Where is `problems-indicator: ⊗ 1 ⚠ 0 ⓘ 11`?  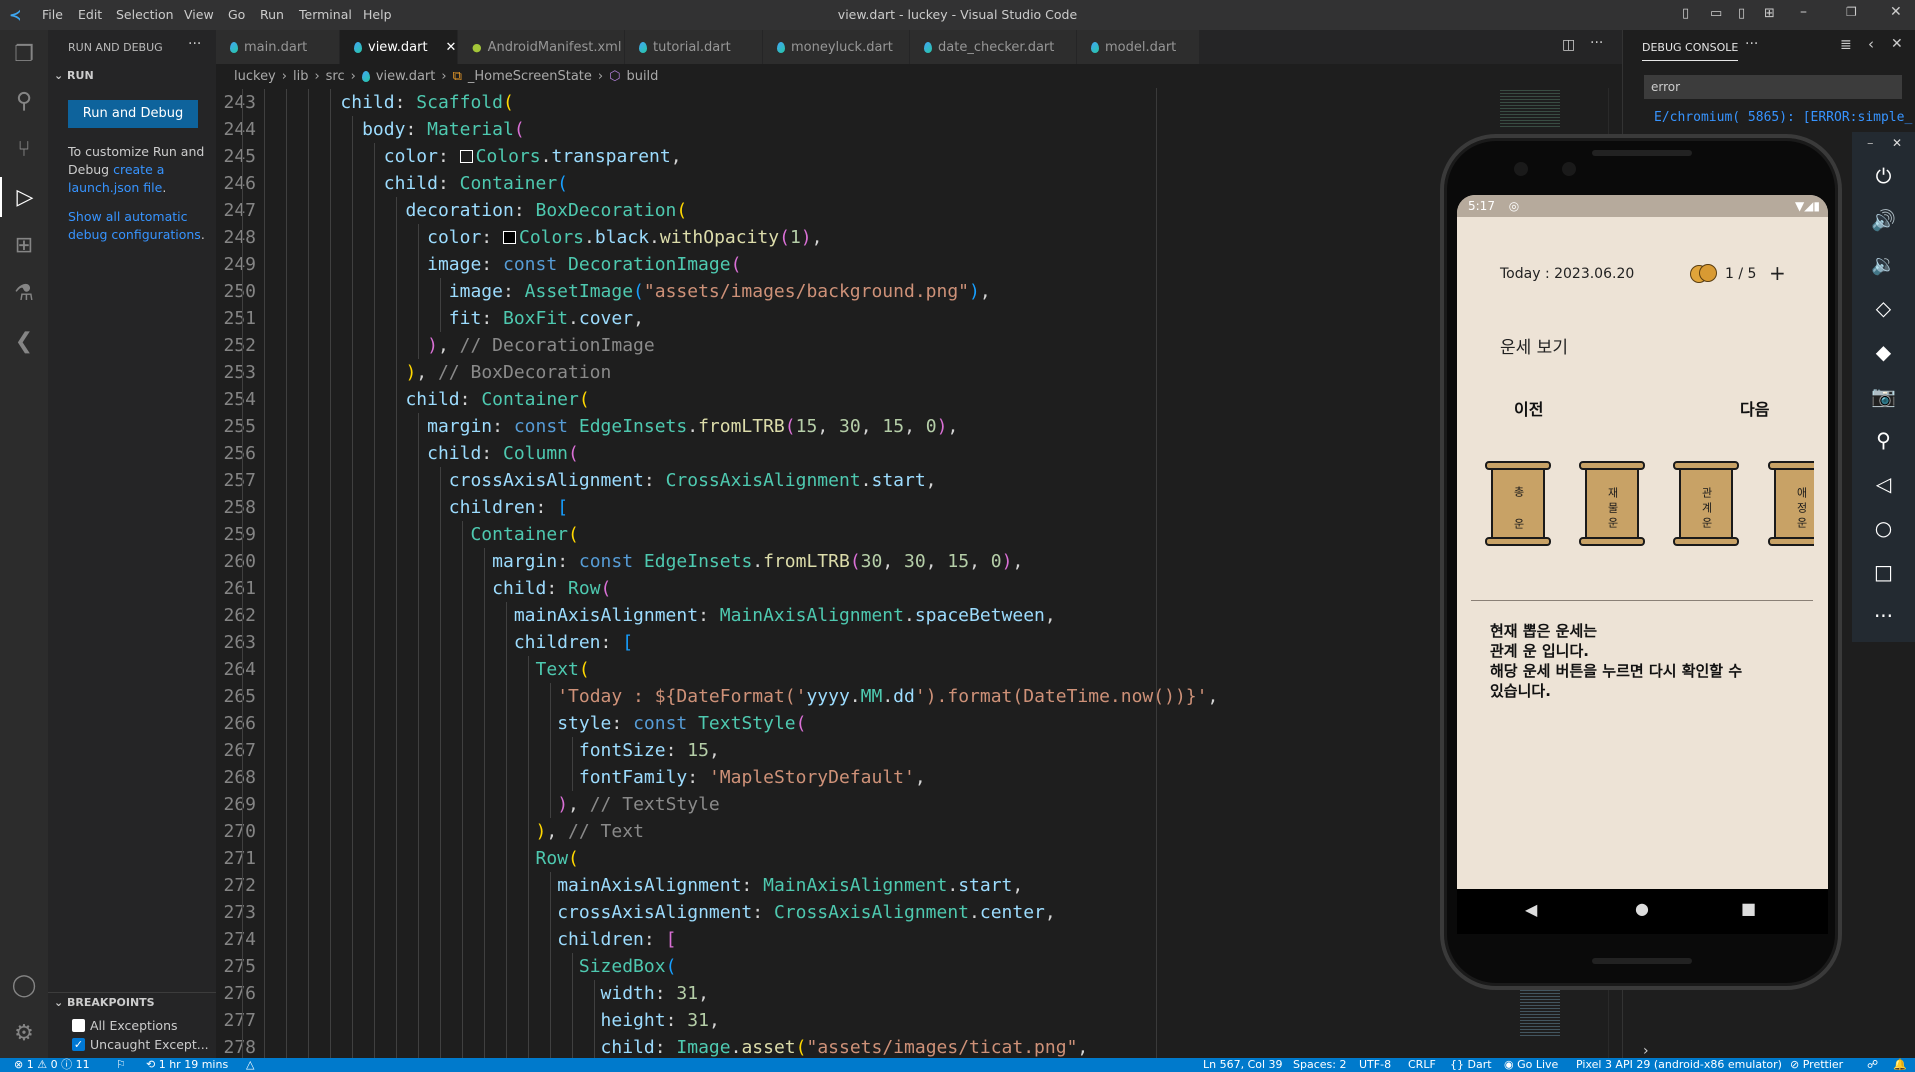 problems-indicator: ⊗ 1 ⚠ 0 ⓘ 11 is located at coordinates (52, 1065).